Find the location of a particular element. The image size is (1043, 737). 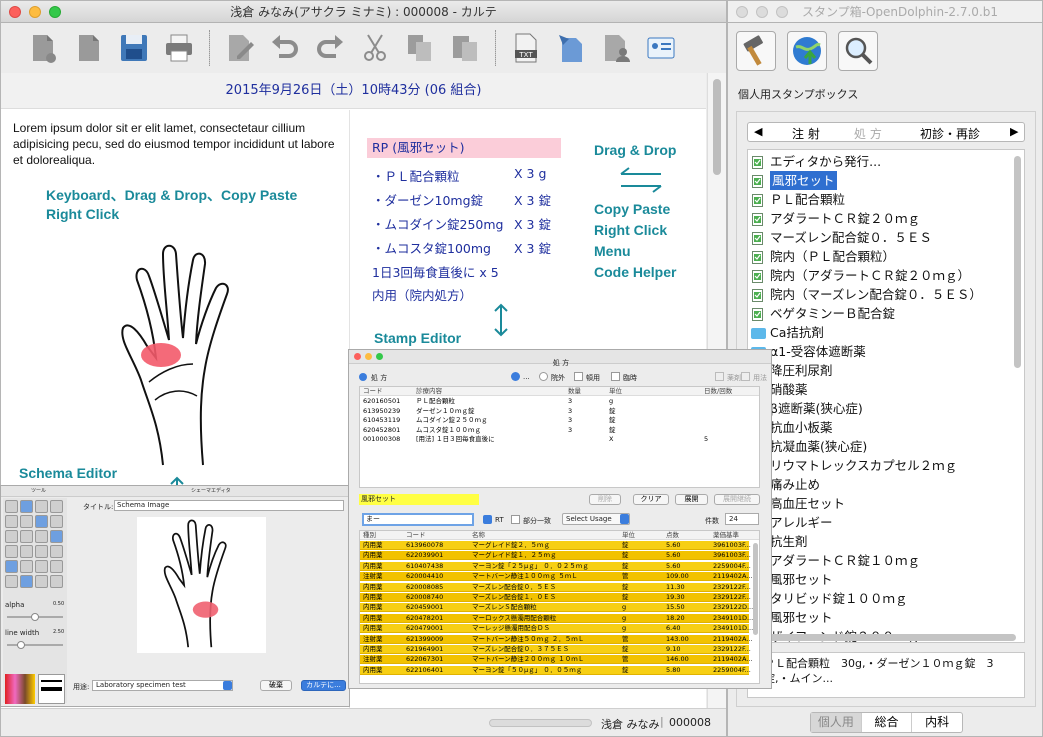

stampbox-zoom-button is located at coordinates (782, 12).